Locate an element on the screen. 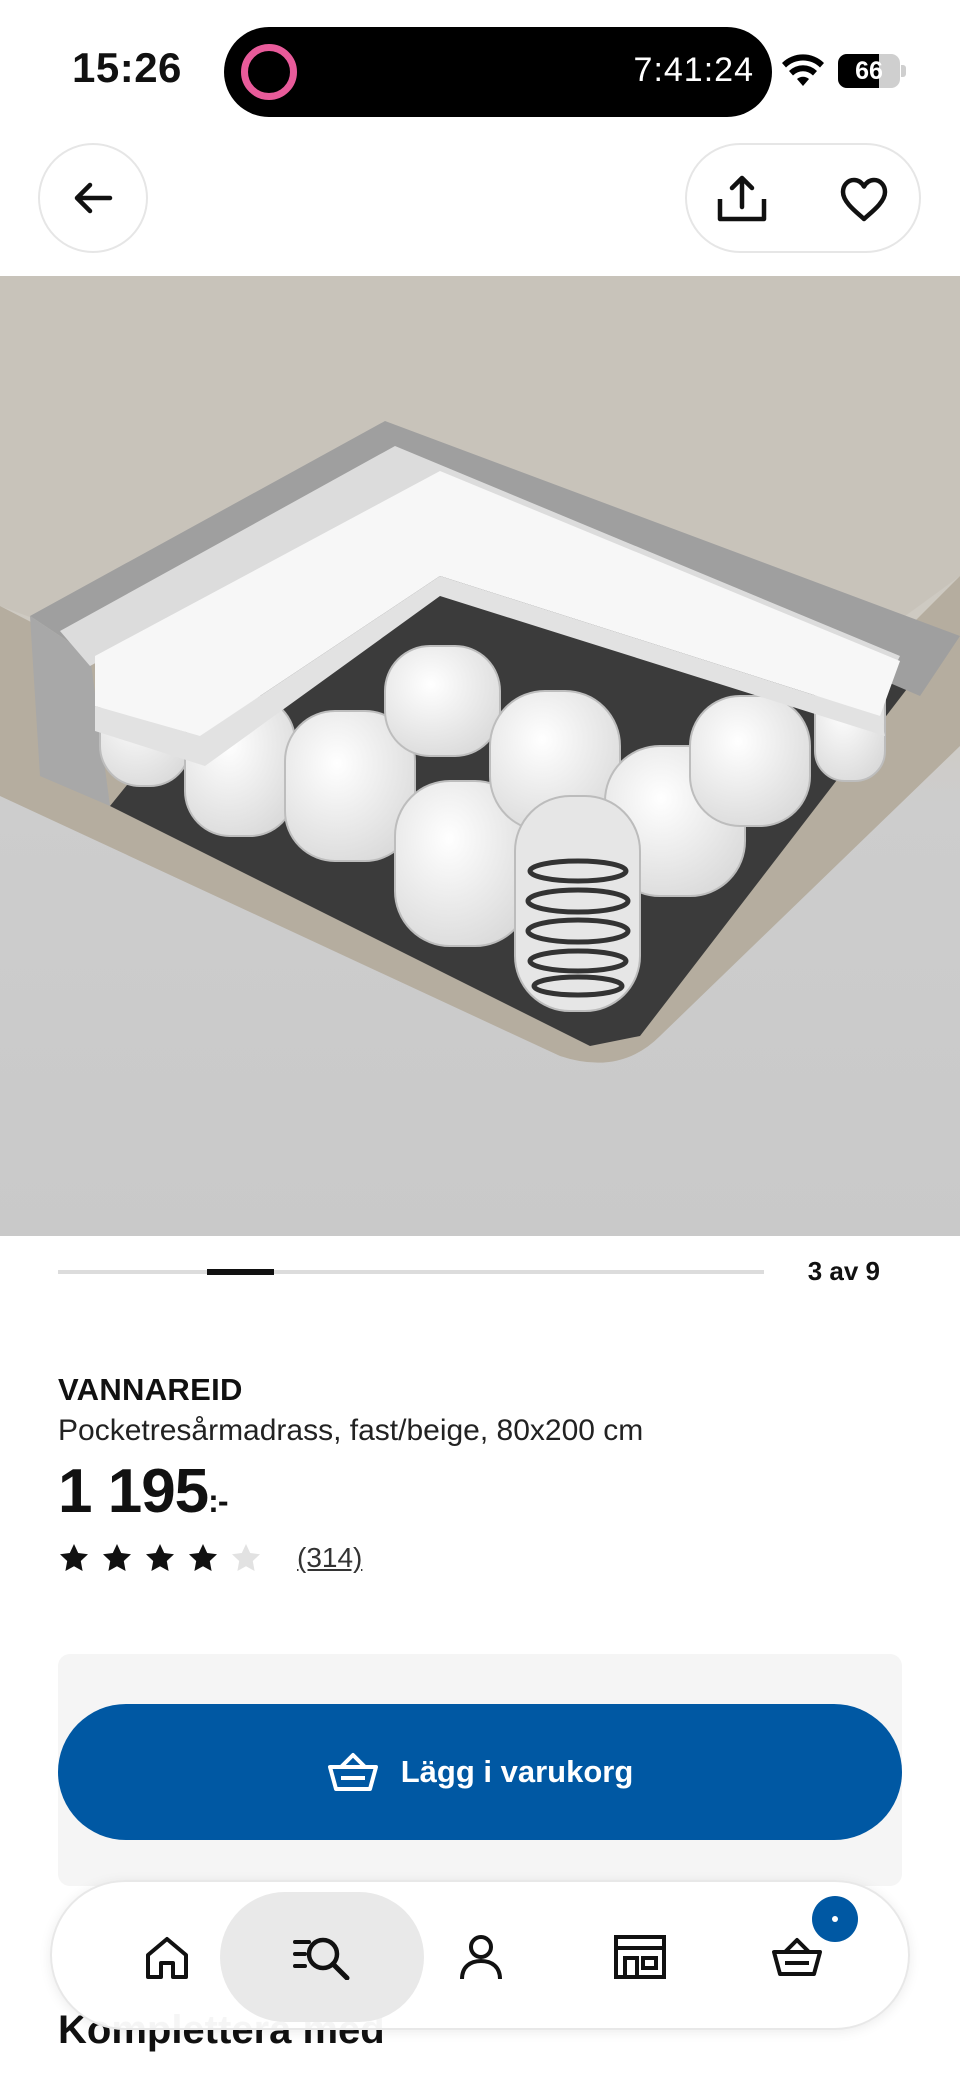 This screenshot has width=960, height=2081. tab-home is located at coordinates (167, 1957).